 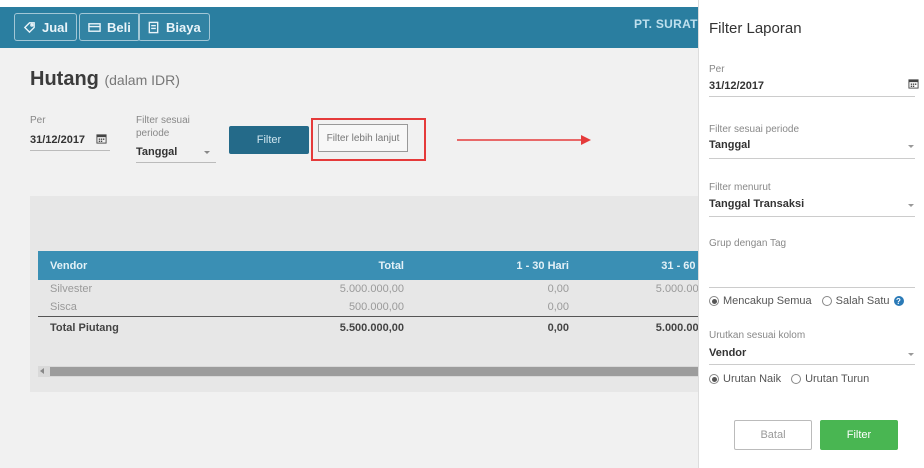 What do you see at coordinates (826, 301) in the screenshot?
I see `radio-salah-satu` at bounding box center [826, 301].